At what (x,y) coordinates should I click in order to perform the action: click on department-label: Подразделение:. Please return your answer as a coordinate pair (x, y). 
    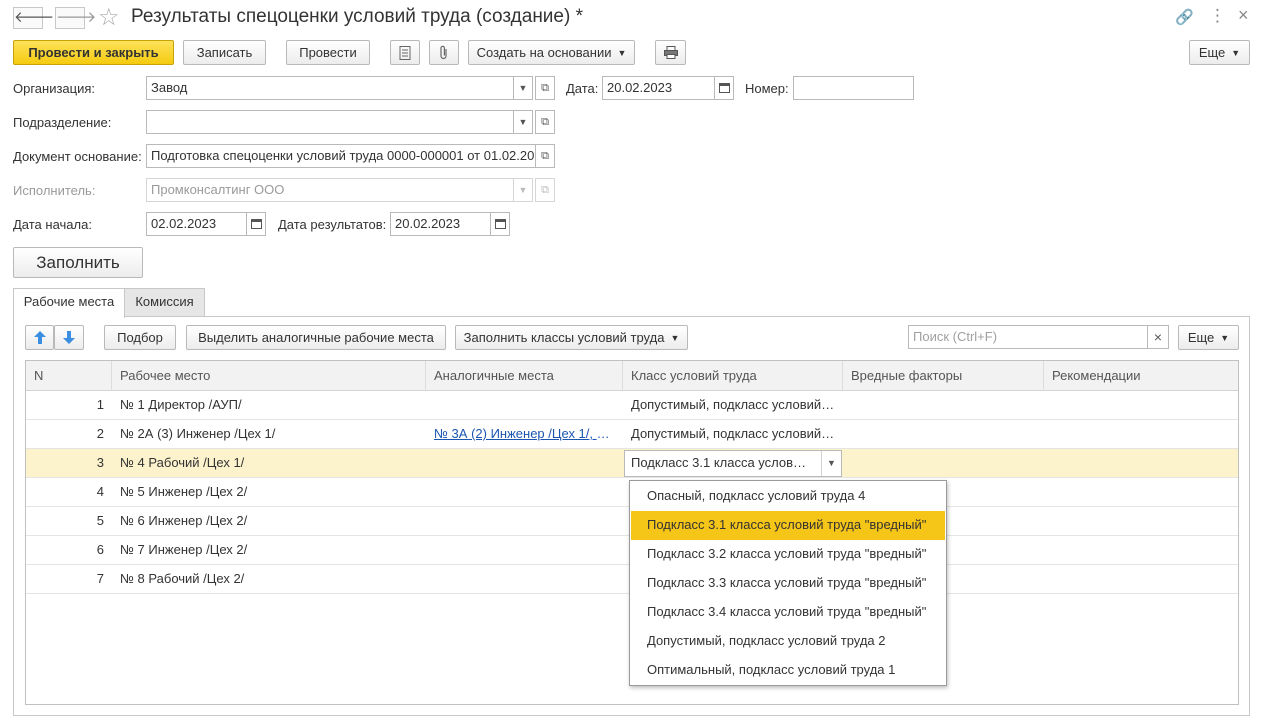
    Looking at the image, I should click on (62, 122).